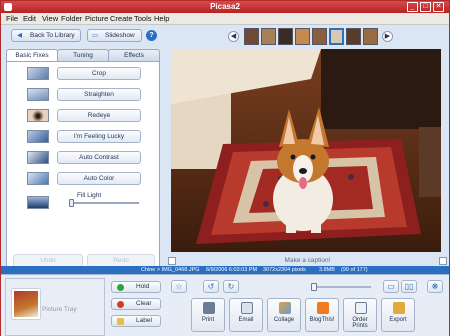  Describe the element at coordinates (387, 36) in the screenshot. I see `next-photo-button: ▶` at that location.